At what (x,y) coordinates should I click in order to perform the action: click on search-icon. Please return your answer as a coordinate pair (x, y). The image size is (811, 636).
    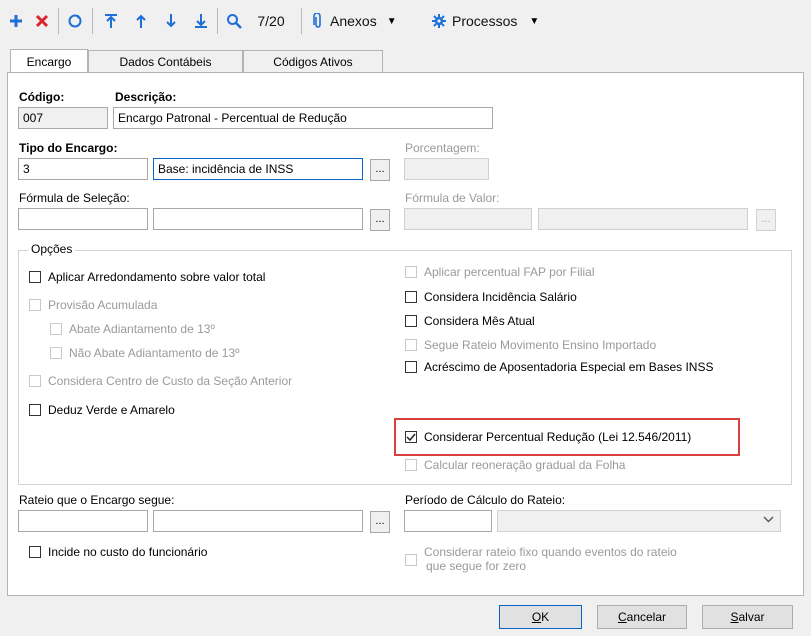
    Looking at the image, I should click on (234, 21).